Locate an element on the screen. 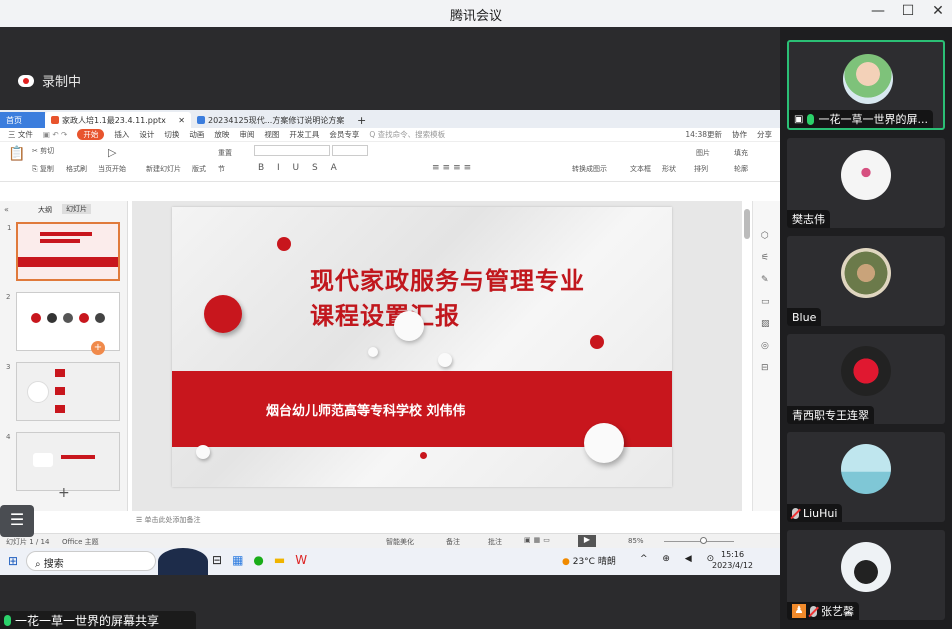 Image resolution: width=952 pixels, height=629 pixels. weather-widget: ● 23°C 晴朗 is located at coordinates (589, 560).